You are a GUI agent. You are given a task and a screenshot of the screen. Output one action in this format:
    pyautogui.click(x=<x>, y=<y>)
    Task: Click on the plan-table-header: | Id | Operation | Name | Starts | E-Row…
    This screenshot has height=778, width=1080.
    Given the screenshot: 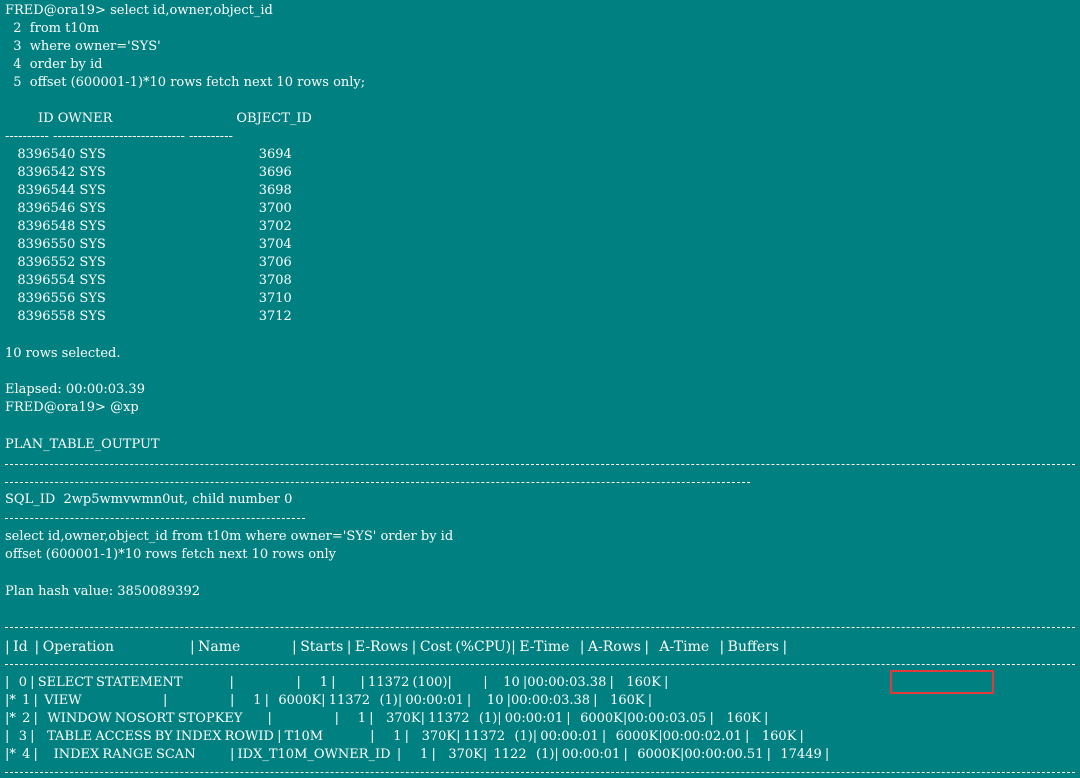 What is the action you would take?
    pyautogui.click(x=396, y=647)
    